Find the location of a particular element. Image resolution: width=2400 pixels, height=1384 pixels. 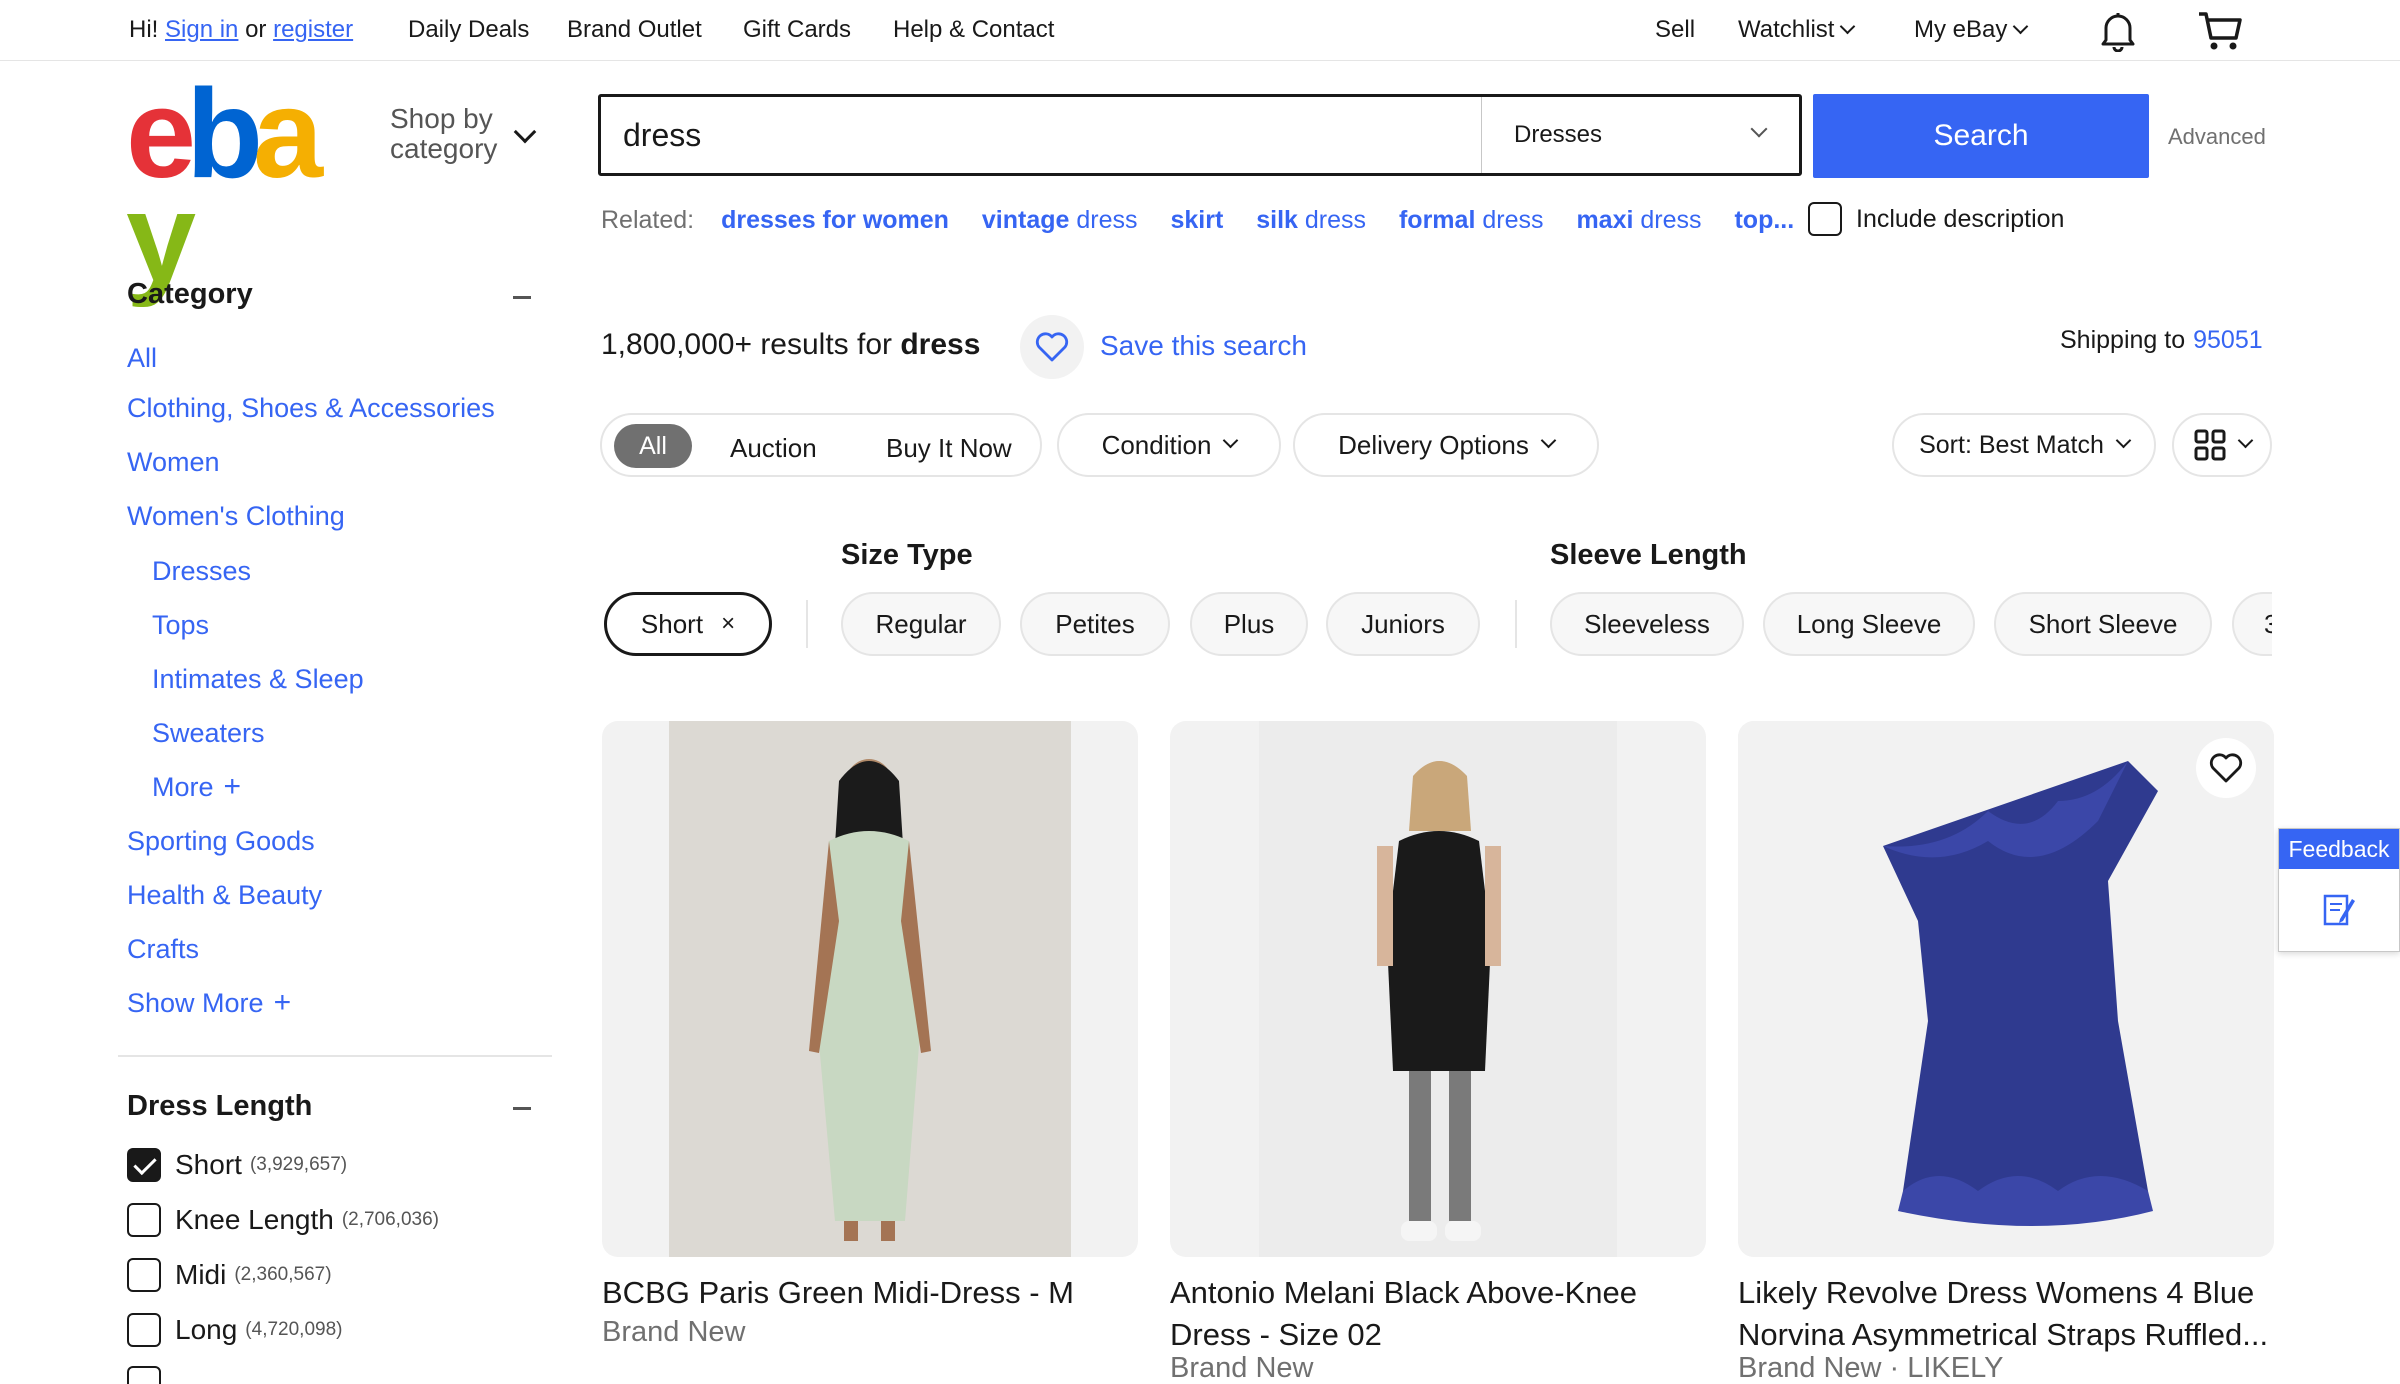

close-icon: × is located at coordinates (728, 624).